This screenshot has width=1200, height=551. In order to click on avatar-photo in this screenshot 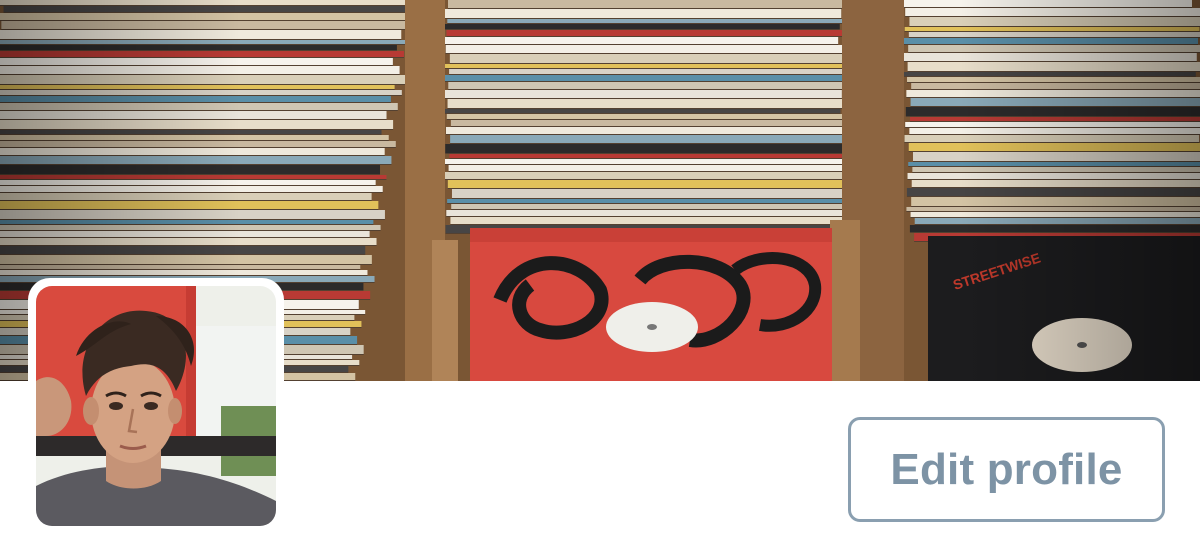, I will do `click(156, 406)`.